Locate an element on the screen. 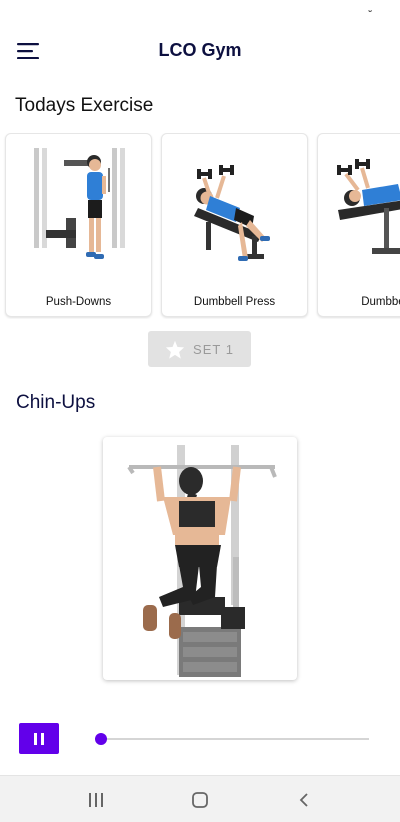 This screenshot has height=822, width=400. back-button is located at coordinates (304, 800).